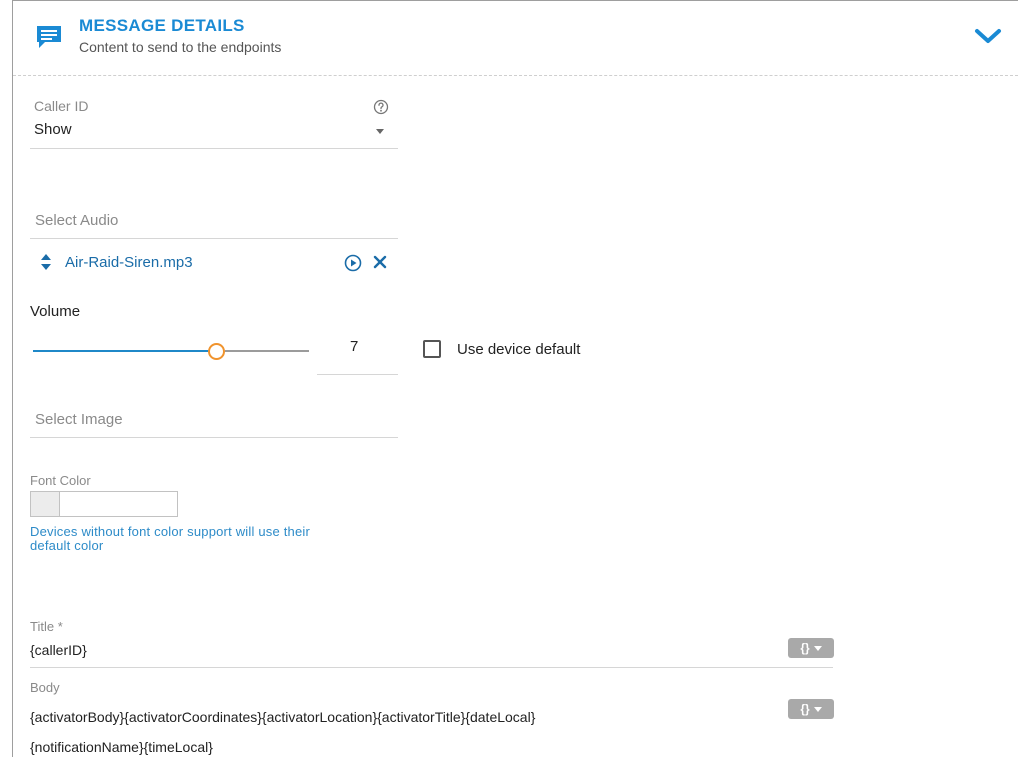 Image resolution: width=1018 pixels, height=762 pixels. What do you see at coordinates (216, 351) in the screenshot?
I see `volume-slider-thumb` at bounding box center [216, 351].